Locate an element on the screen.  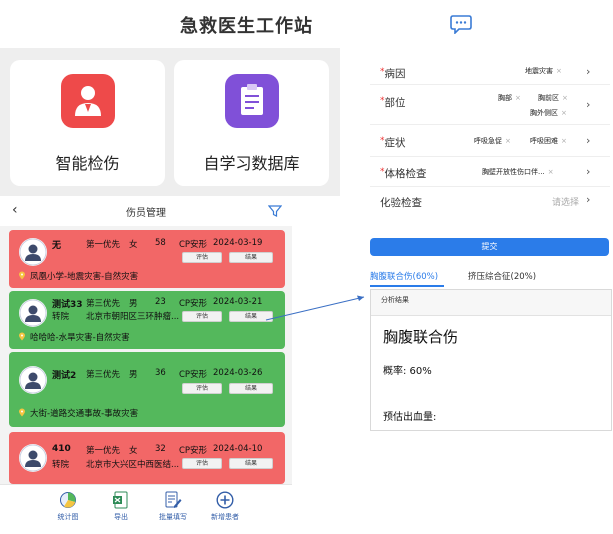
selected-tag: 呼吸困难 × is located at coordinates (548, 141).